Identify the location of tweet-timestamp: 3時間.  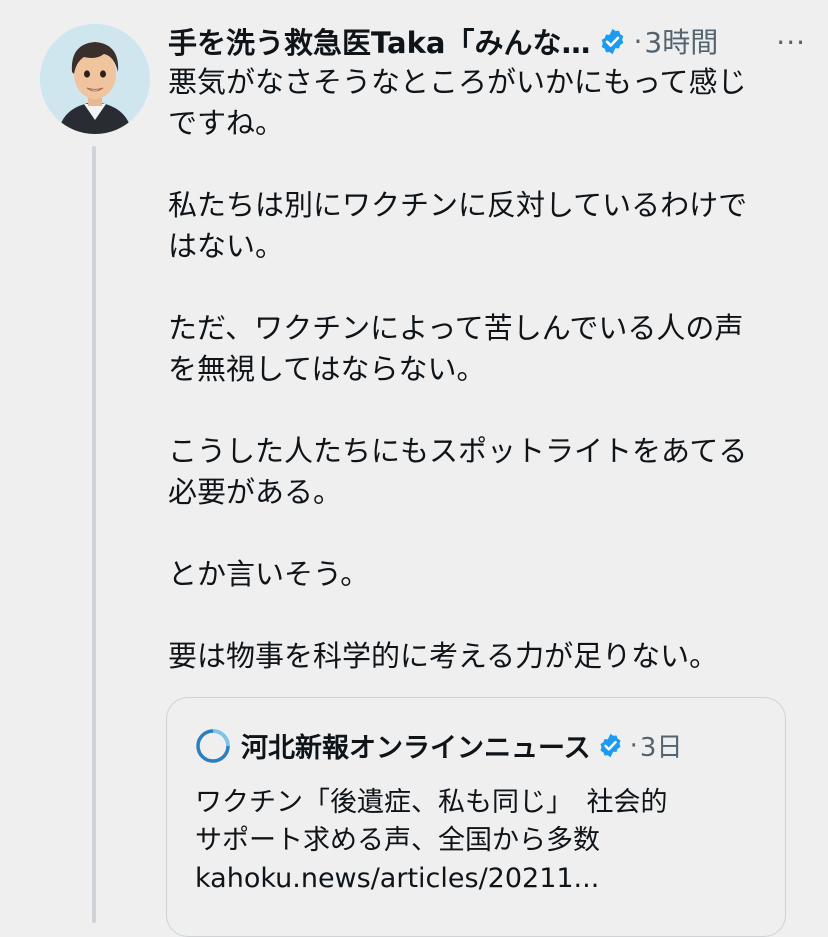
(681, 41).